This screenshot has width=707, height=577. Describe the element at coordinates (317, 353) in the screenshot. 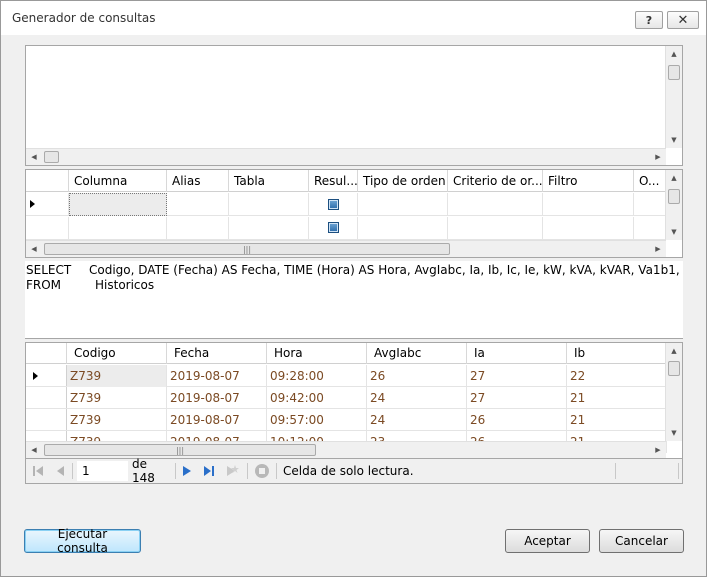

I see `column-header-hora: Hora` at that location.